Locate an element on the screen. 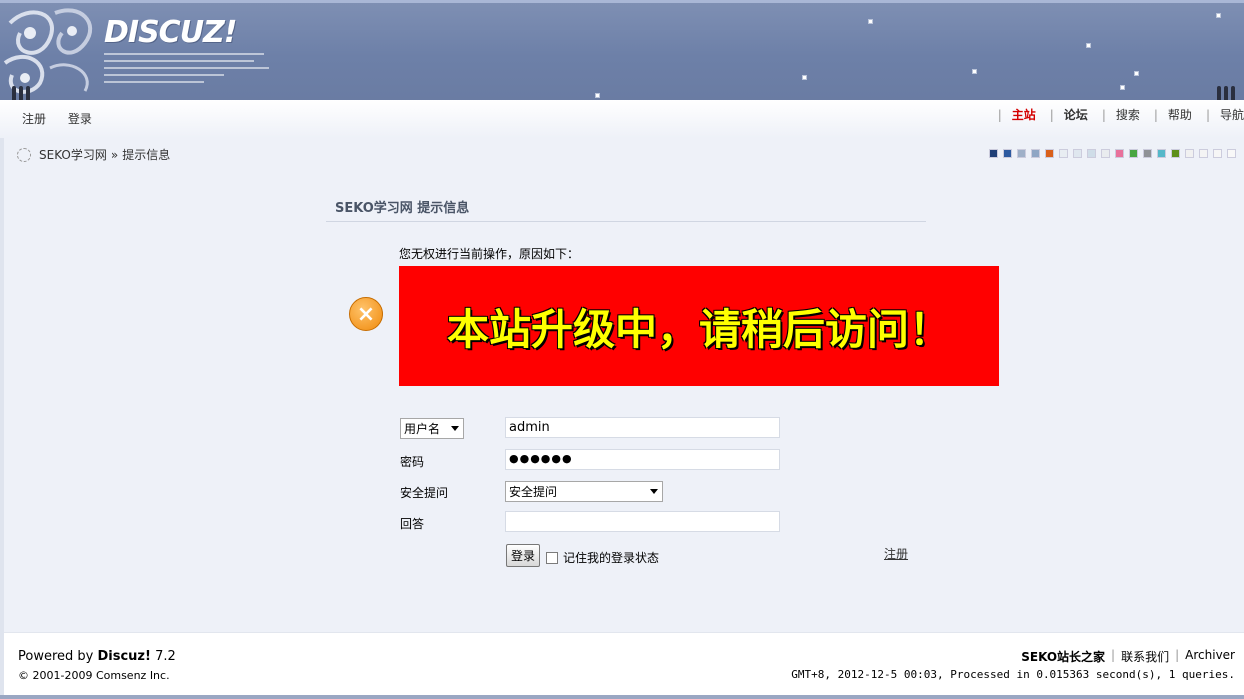  discuz-logo: DISCUZ! is located at coordinates (170, 32).